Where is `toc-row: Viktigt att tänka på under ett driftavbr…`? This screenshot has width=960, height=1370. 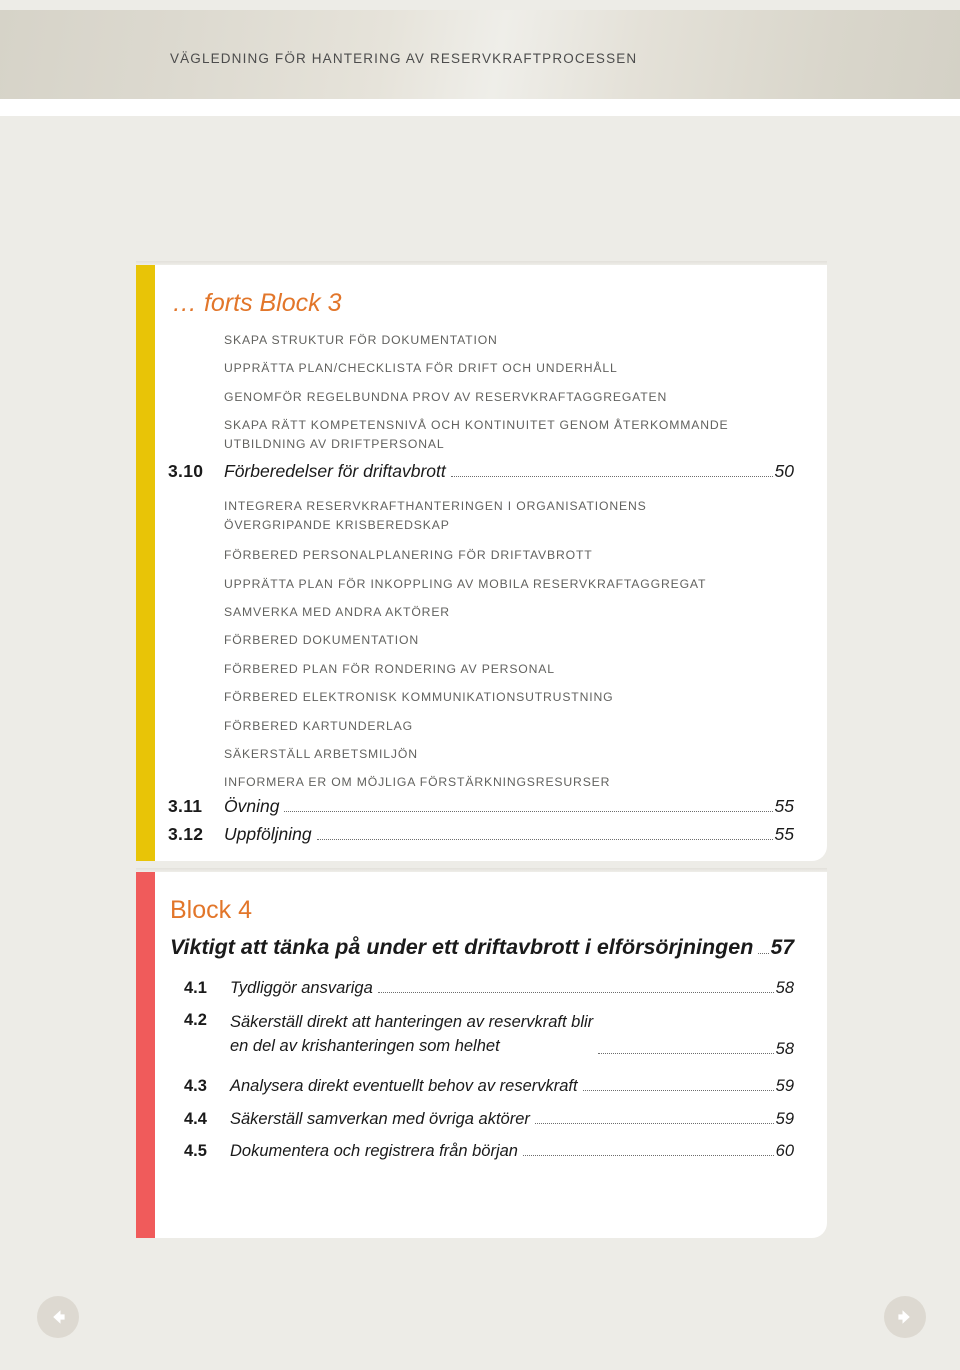
toc-row: Viktigt att tänka på under ett driftavbr… is located at coordinates (482, 947).